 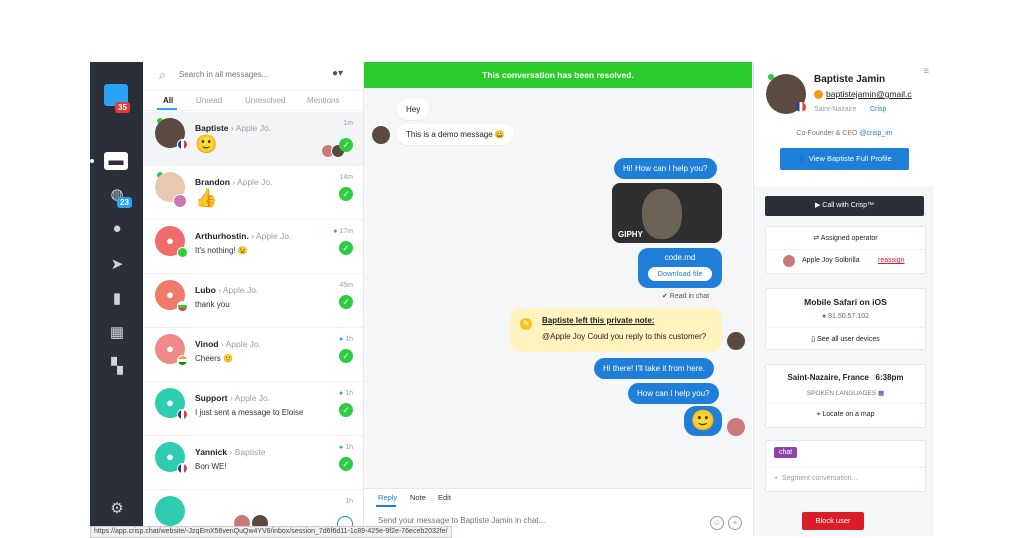 What do you see at coordinates (845, 316) in the screenshot?
I see `ip-address: ● 81.50.57.102` at bounding box center [845, 316].